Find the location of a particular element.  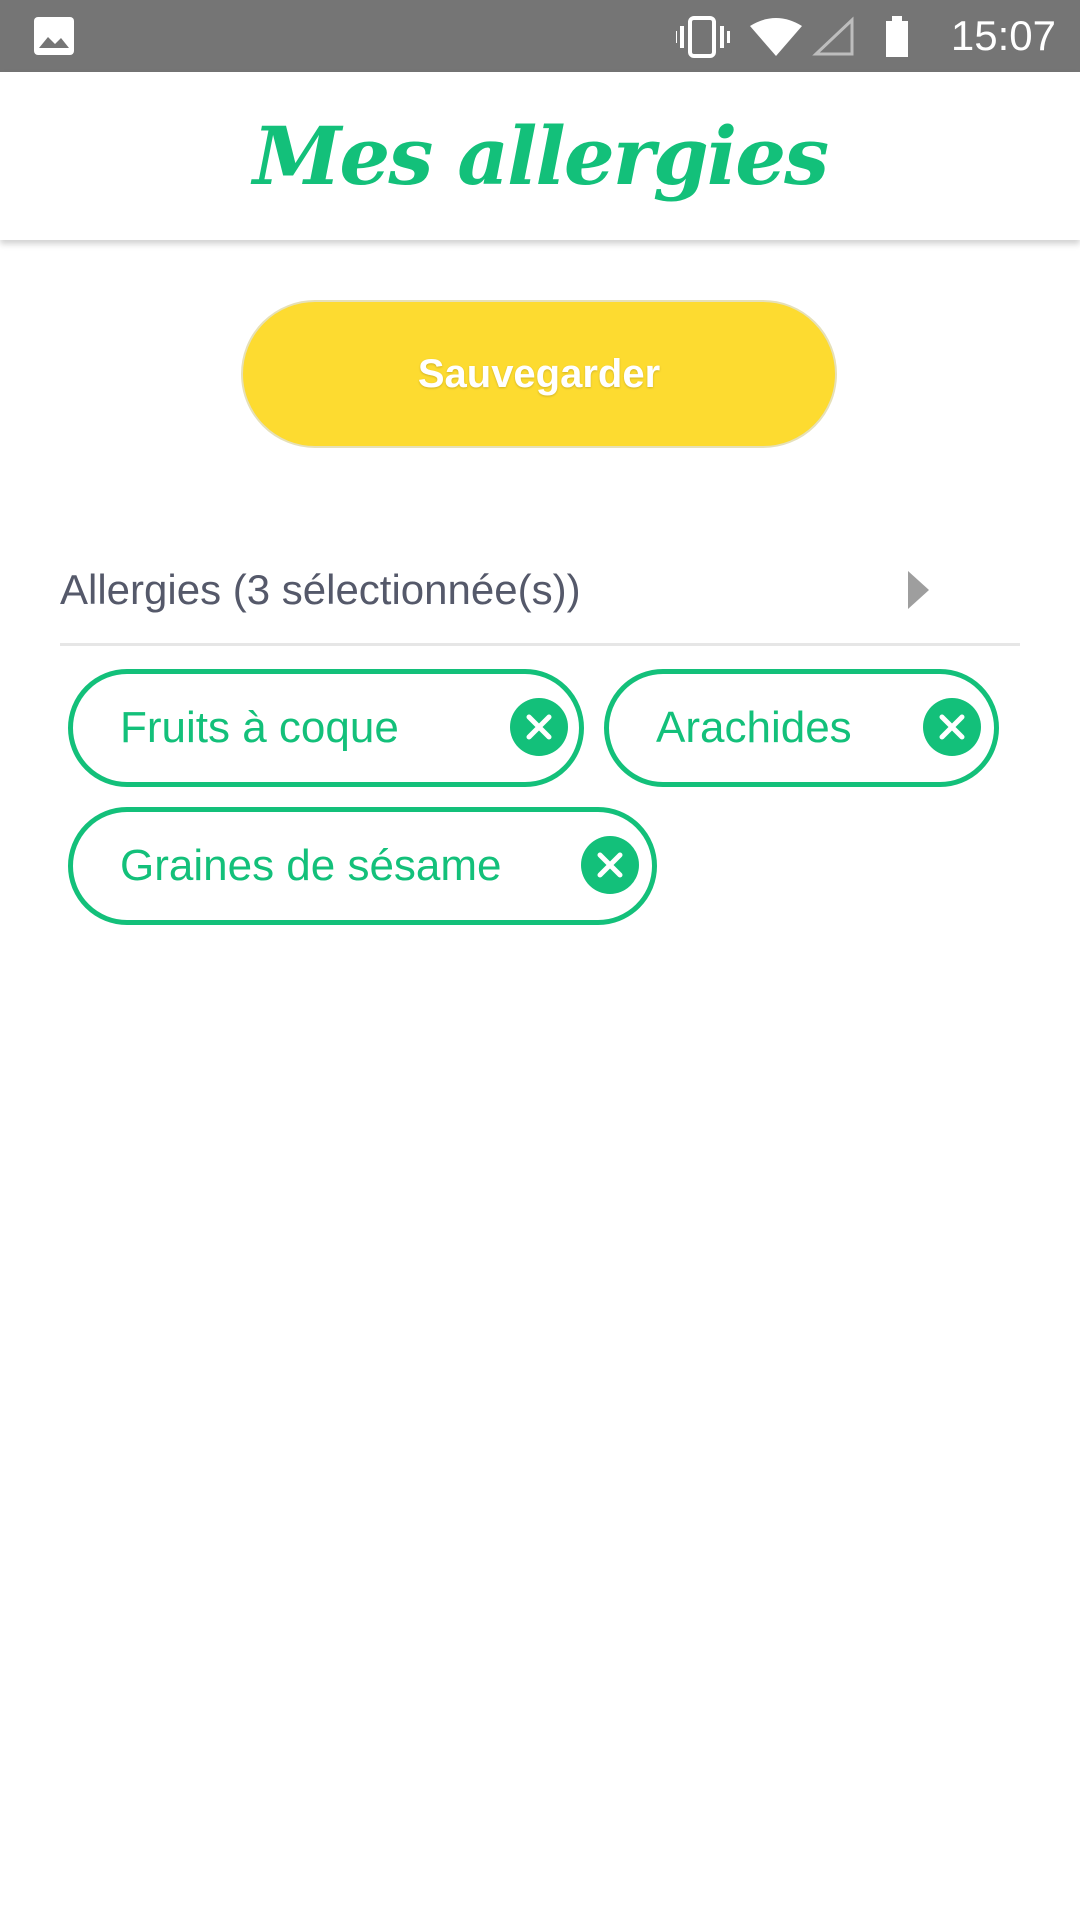

app-bar: Mes allergies is located at coordinates (540, 156).